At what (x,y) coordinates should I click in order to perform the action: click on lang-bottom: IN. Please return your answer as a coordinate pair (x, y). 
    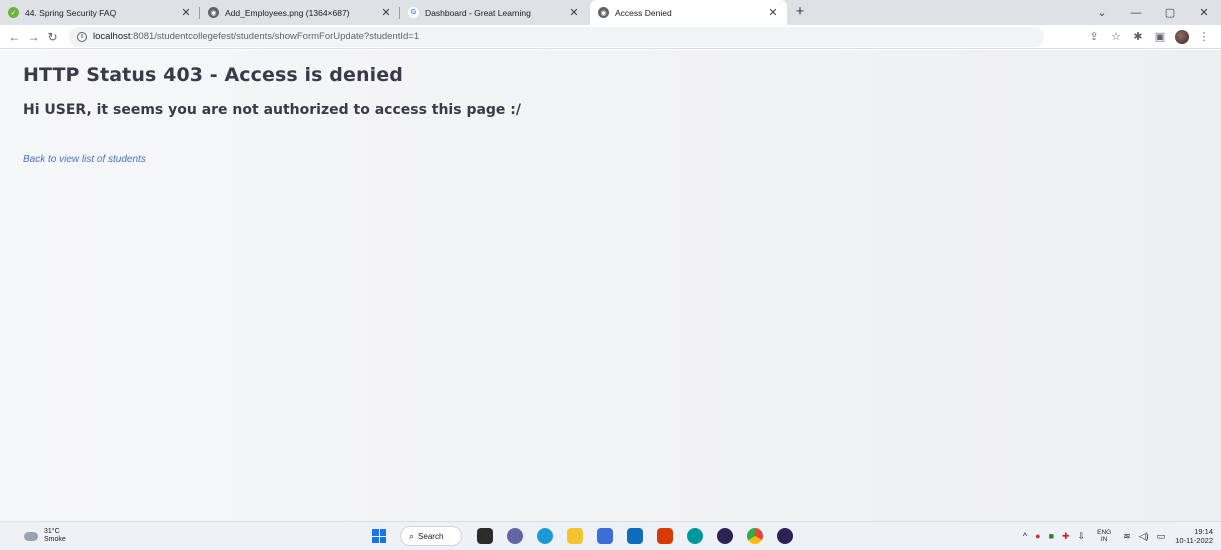
    Looking at the image, I should click on (1104, 539).